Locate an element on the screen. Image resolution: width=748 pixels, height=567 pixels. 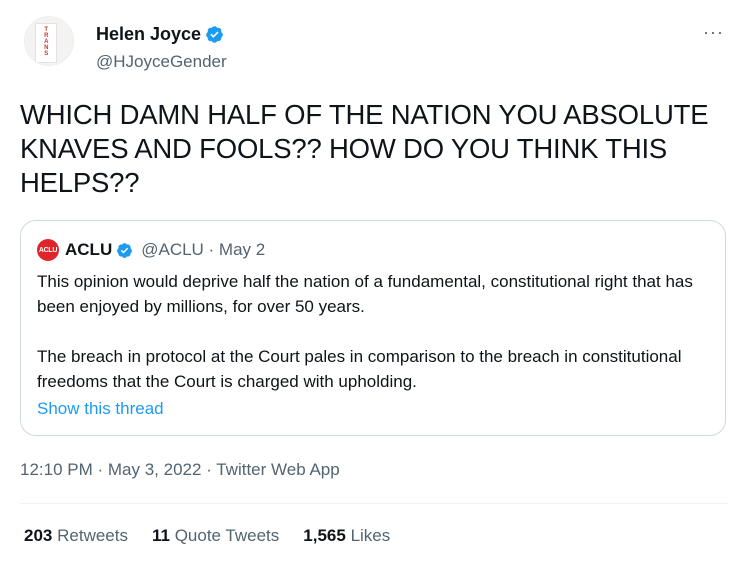
quote-tweets-count: 11 is located at coordinates (160, 535).